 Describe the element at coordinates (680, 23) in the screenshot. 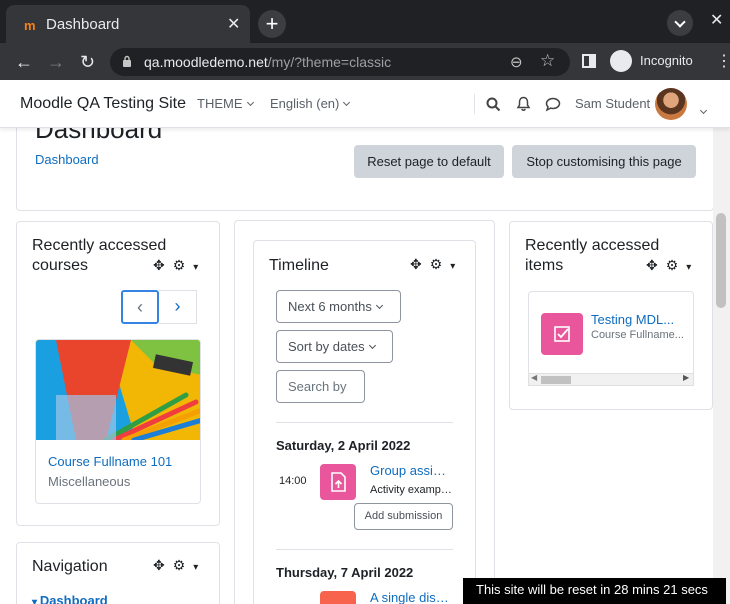

I see `tab-search-icon` at that location.